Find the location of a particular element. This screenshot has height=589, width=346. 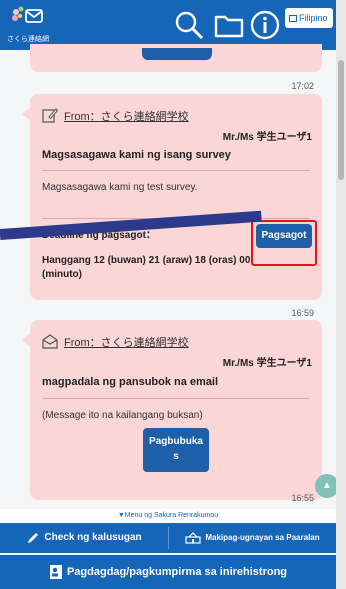

registration-label: Pagdagdag/pagkumpirma sa inirehistrong is located at coordinates (177, 572).